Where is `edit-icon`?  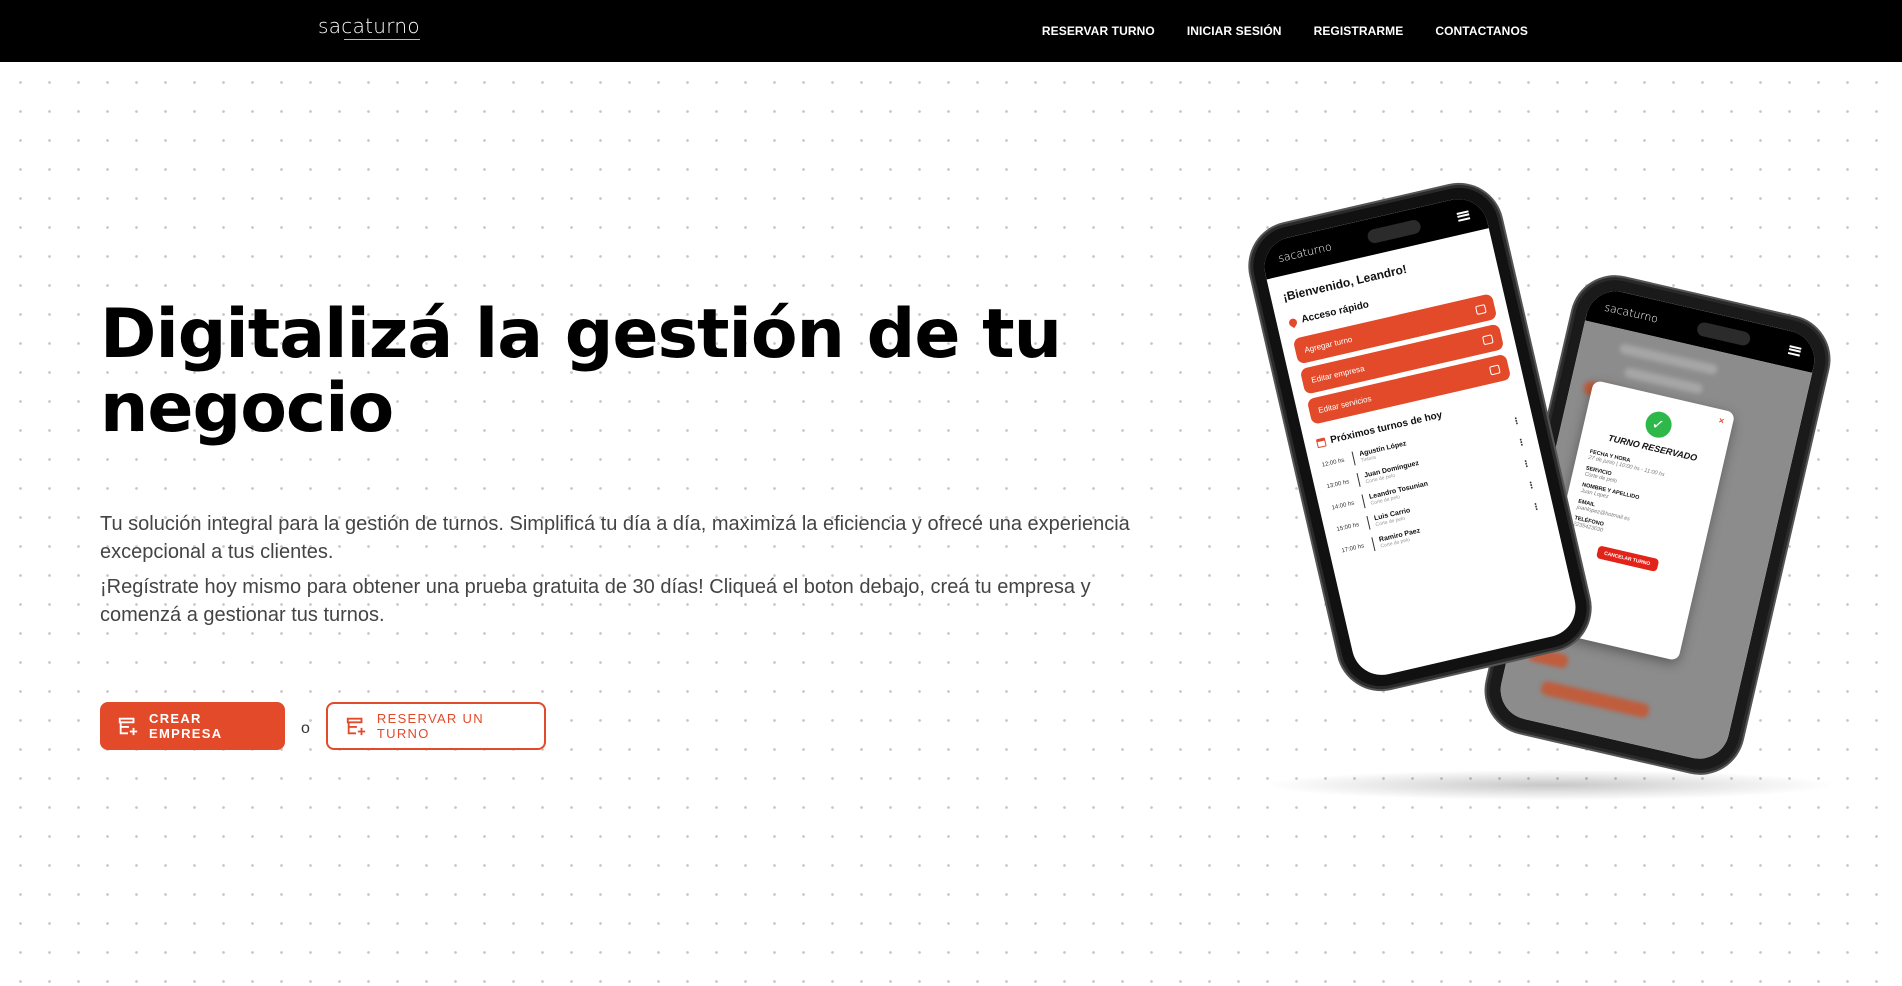 edit-icon is located at coordinates (1494, 369).